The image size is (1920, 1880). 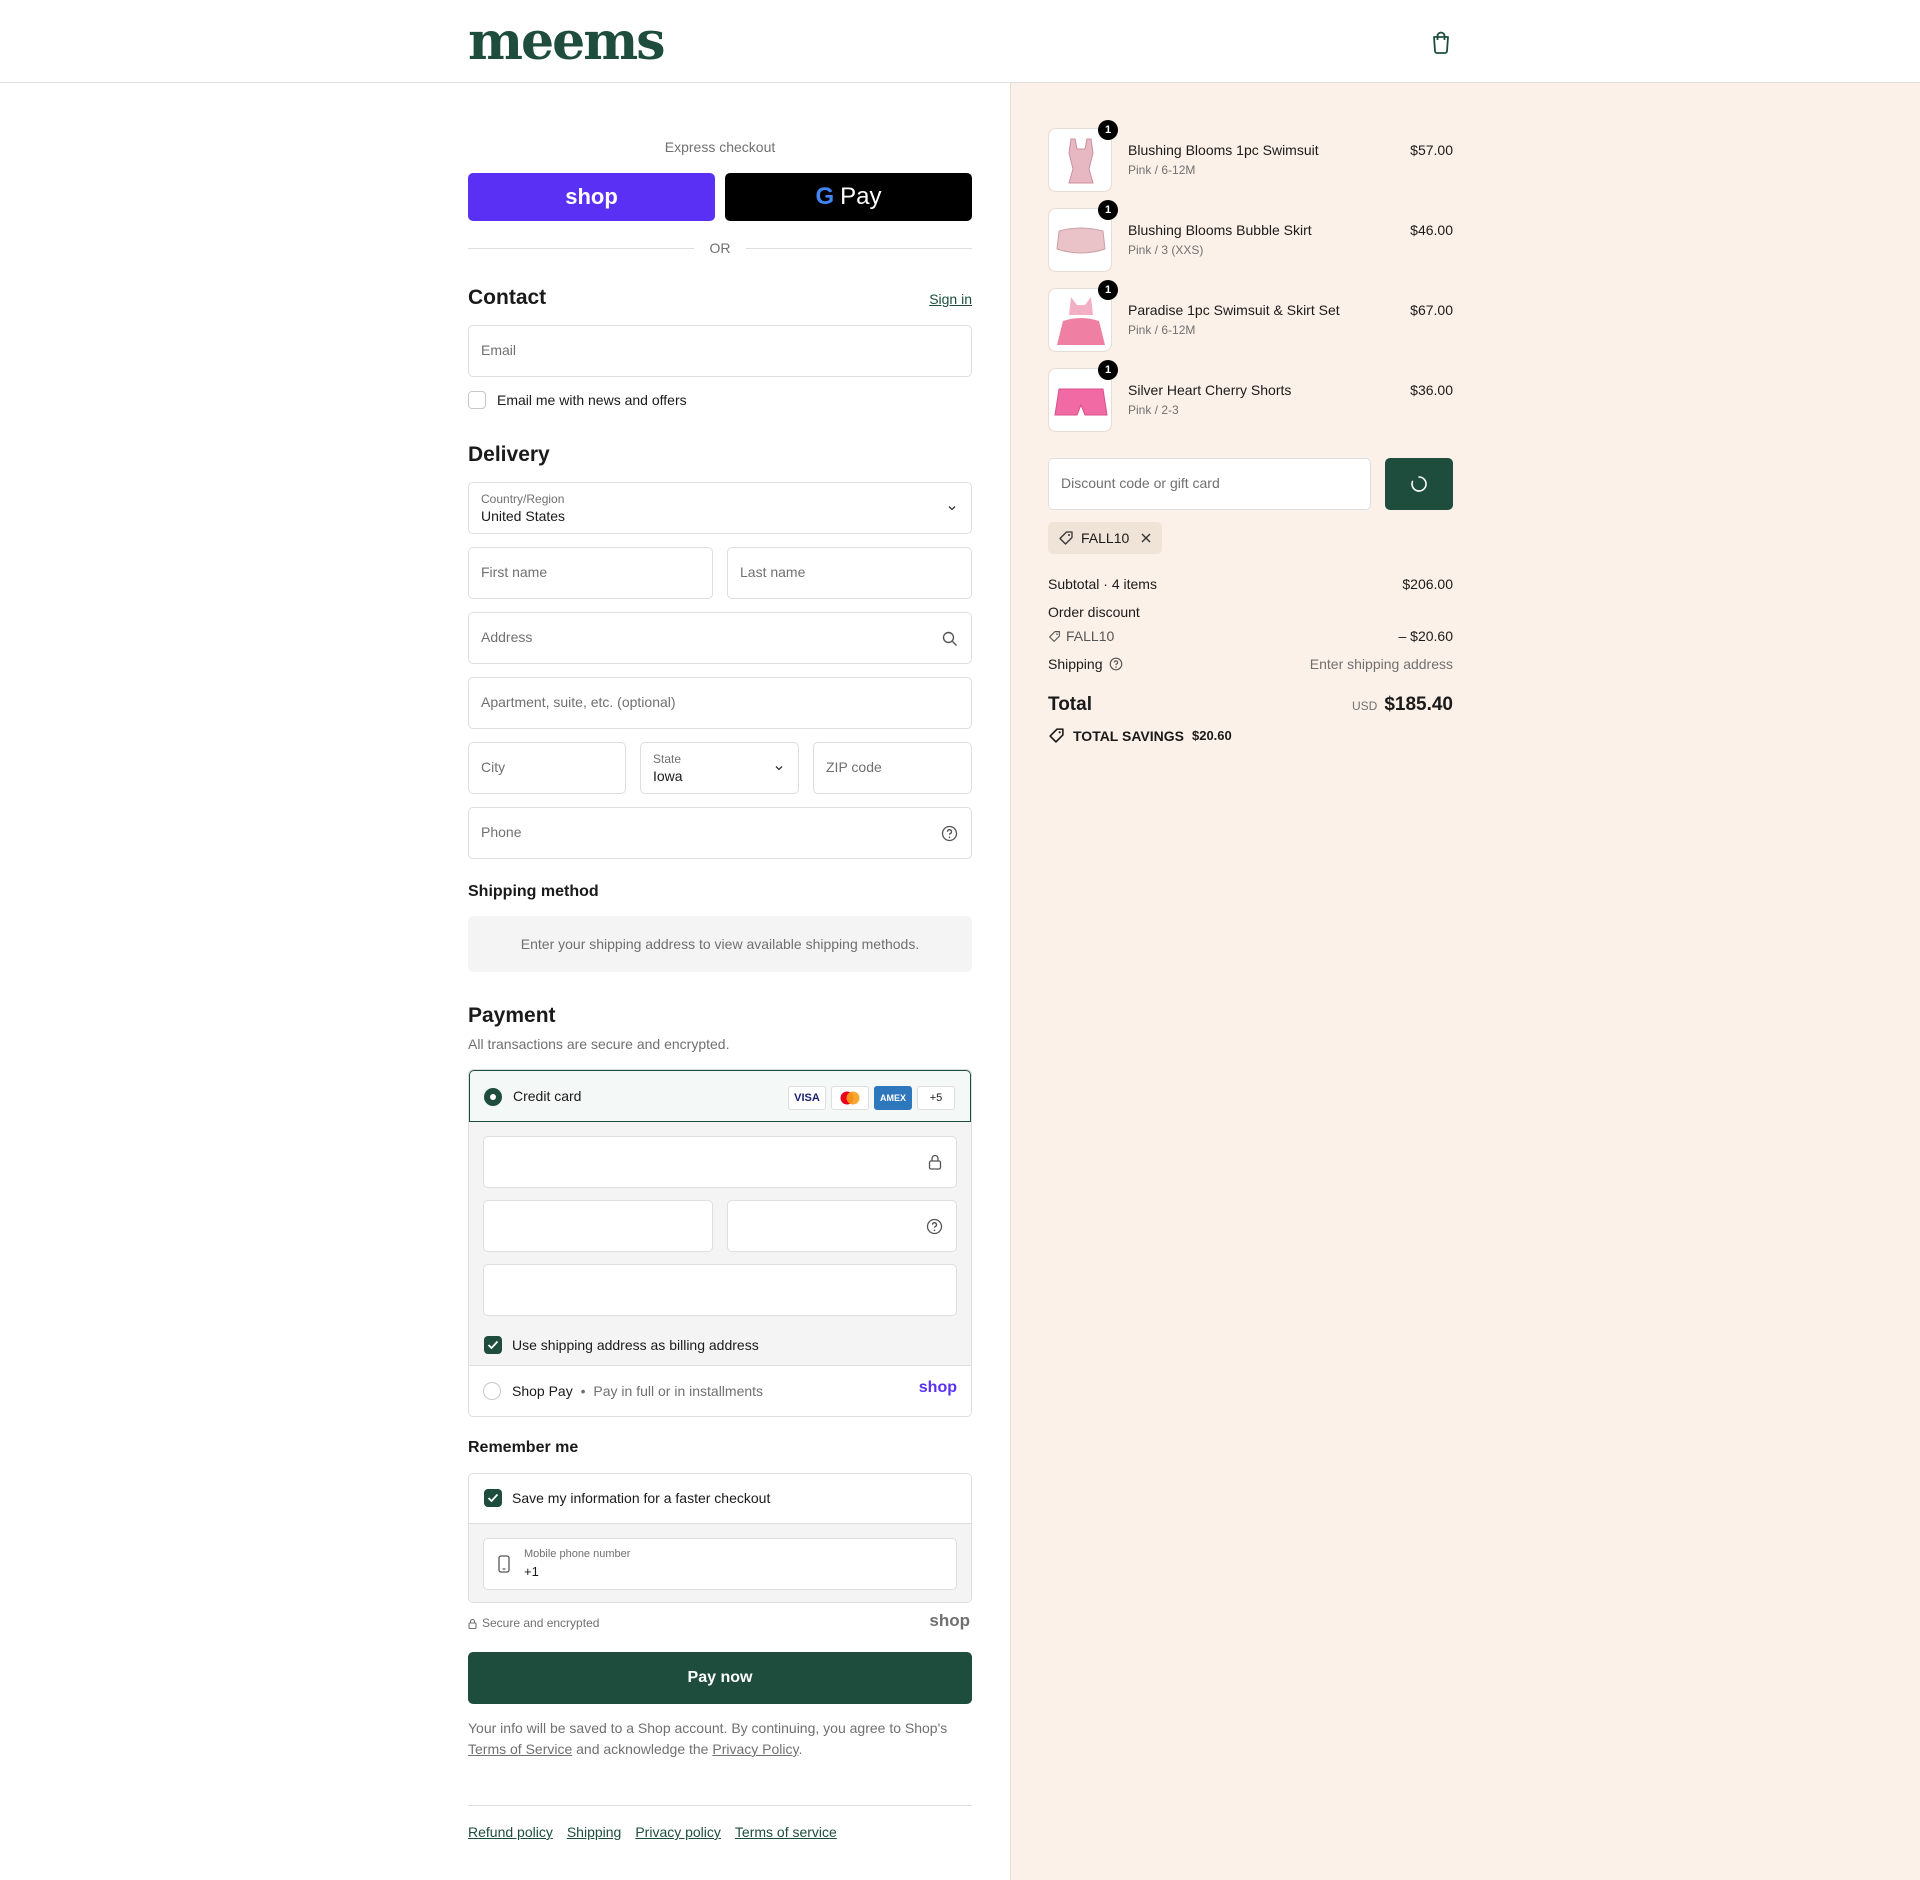 What do you see at coordinates (1431, 310) in the screenshot?
I see `item-price: $67.00` at bounding box center [1431, 310].